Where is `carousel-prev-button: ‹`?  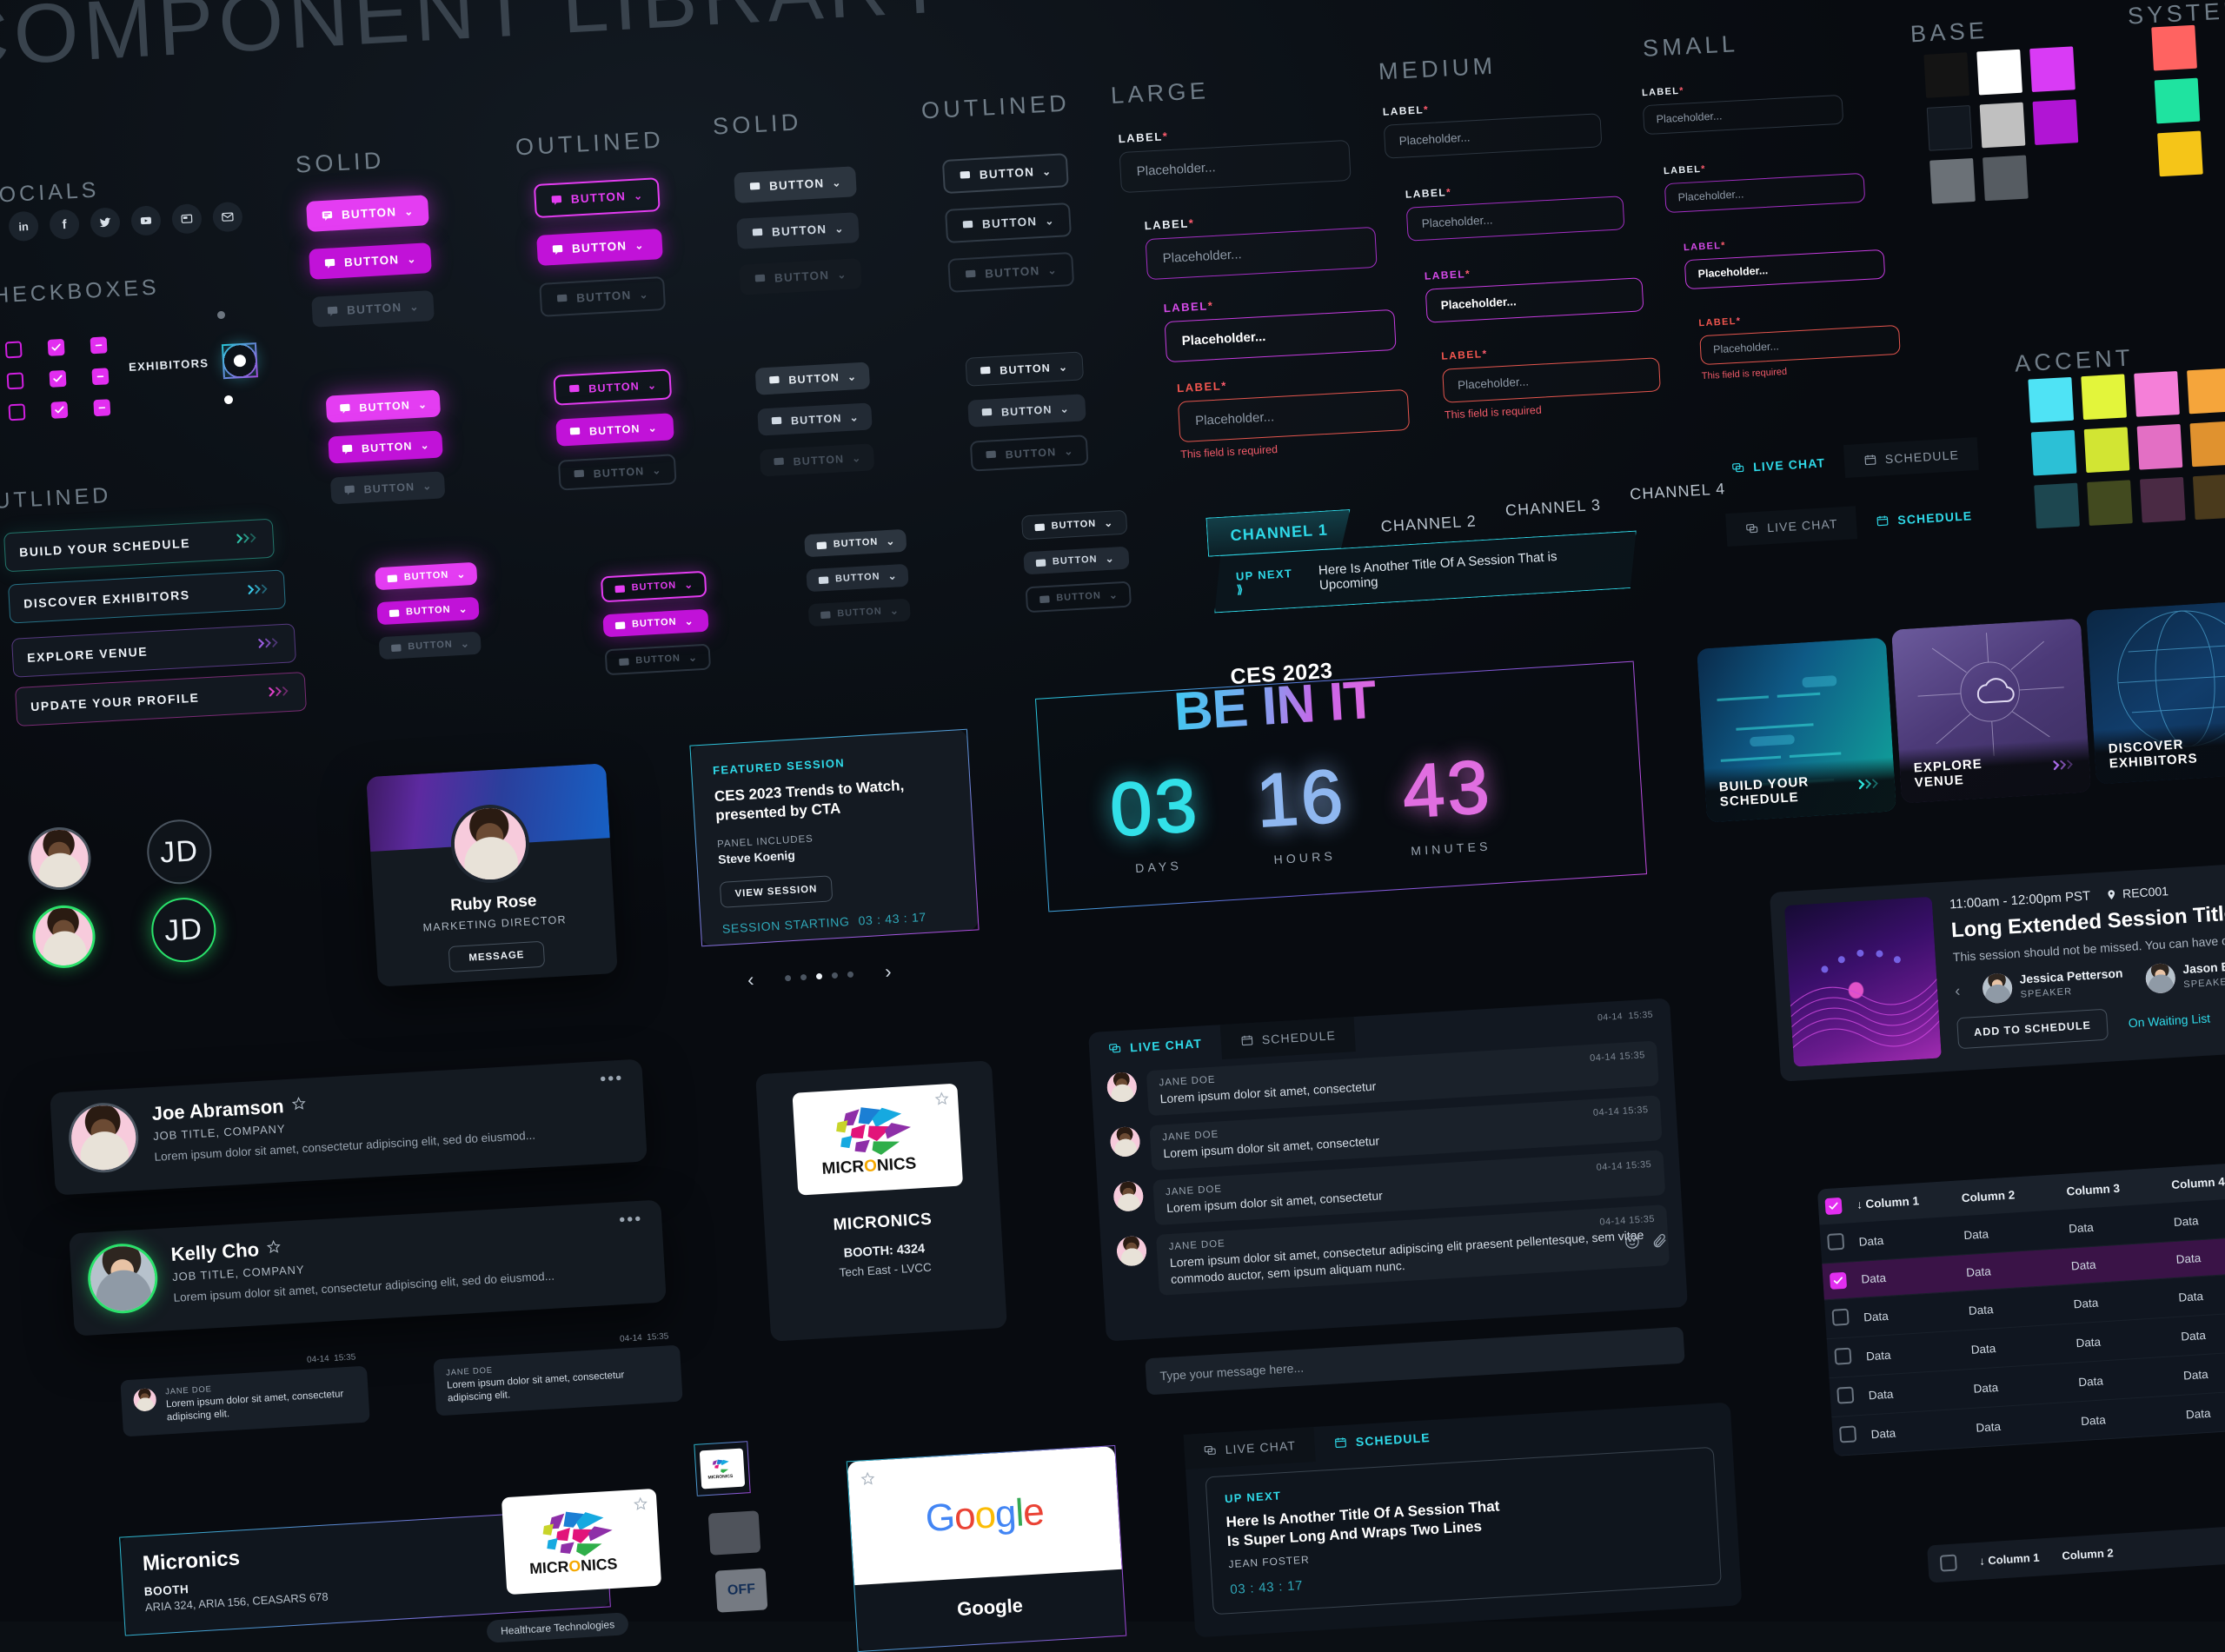 carousel-prev-button: ‹ is located at coordinates (750, 981).